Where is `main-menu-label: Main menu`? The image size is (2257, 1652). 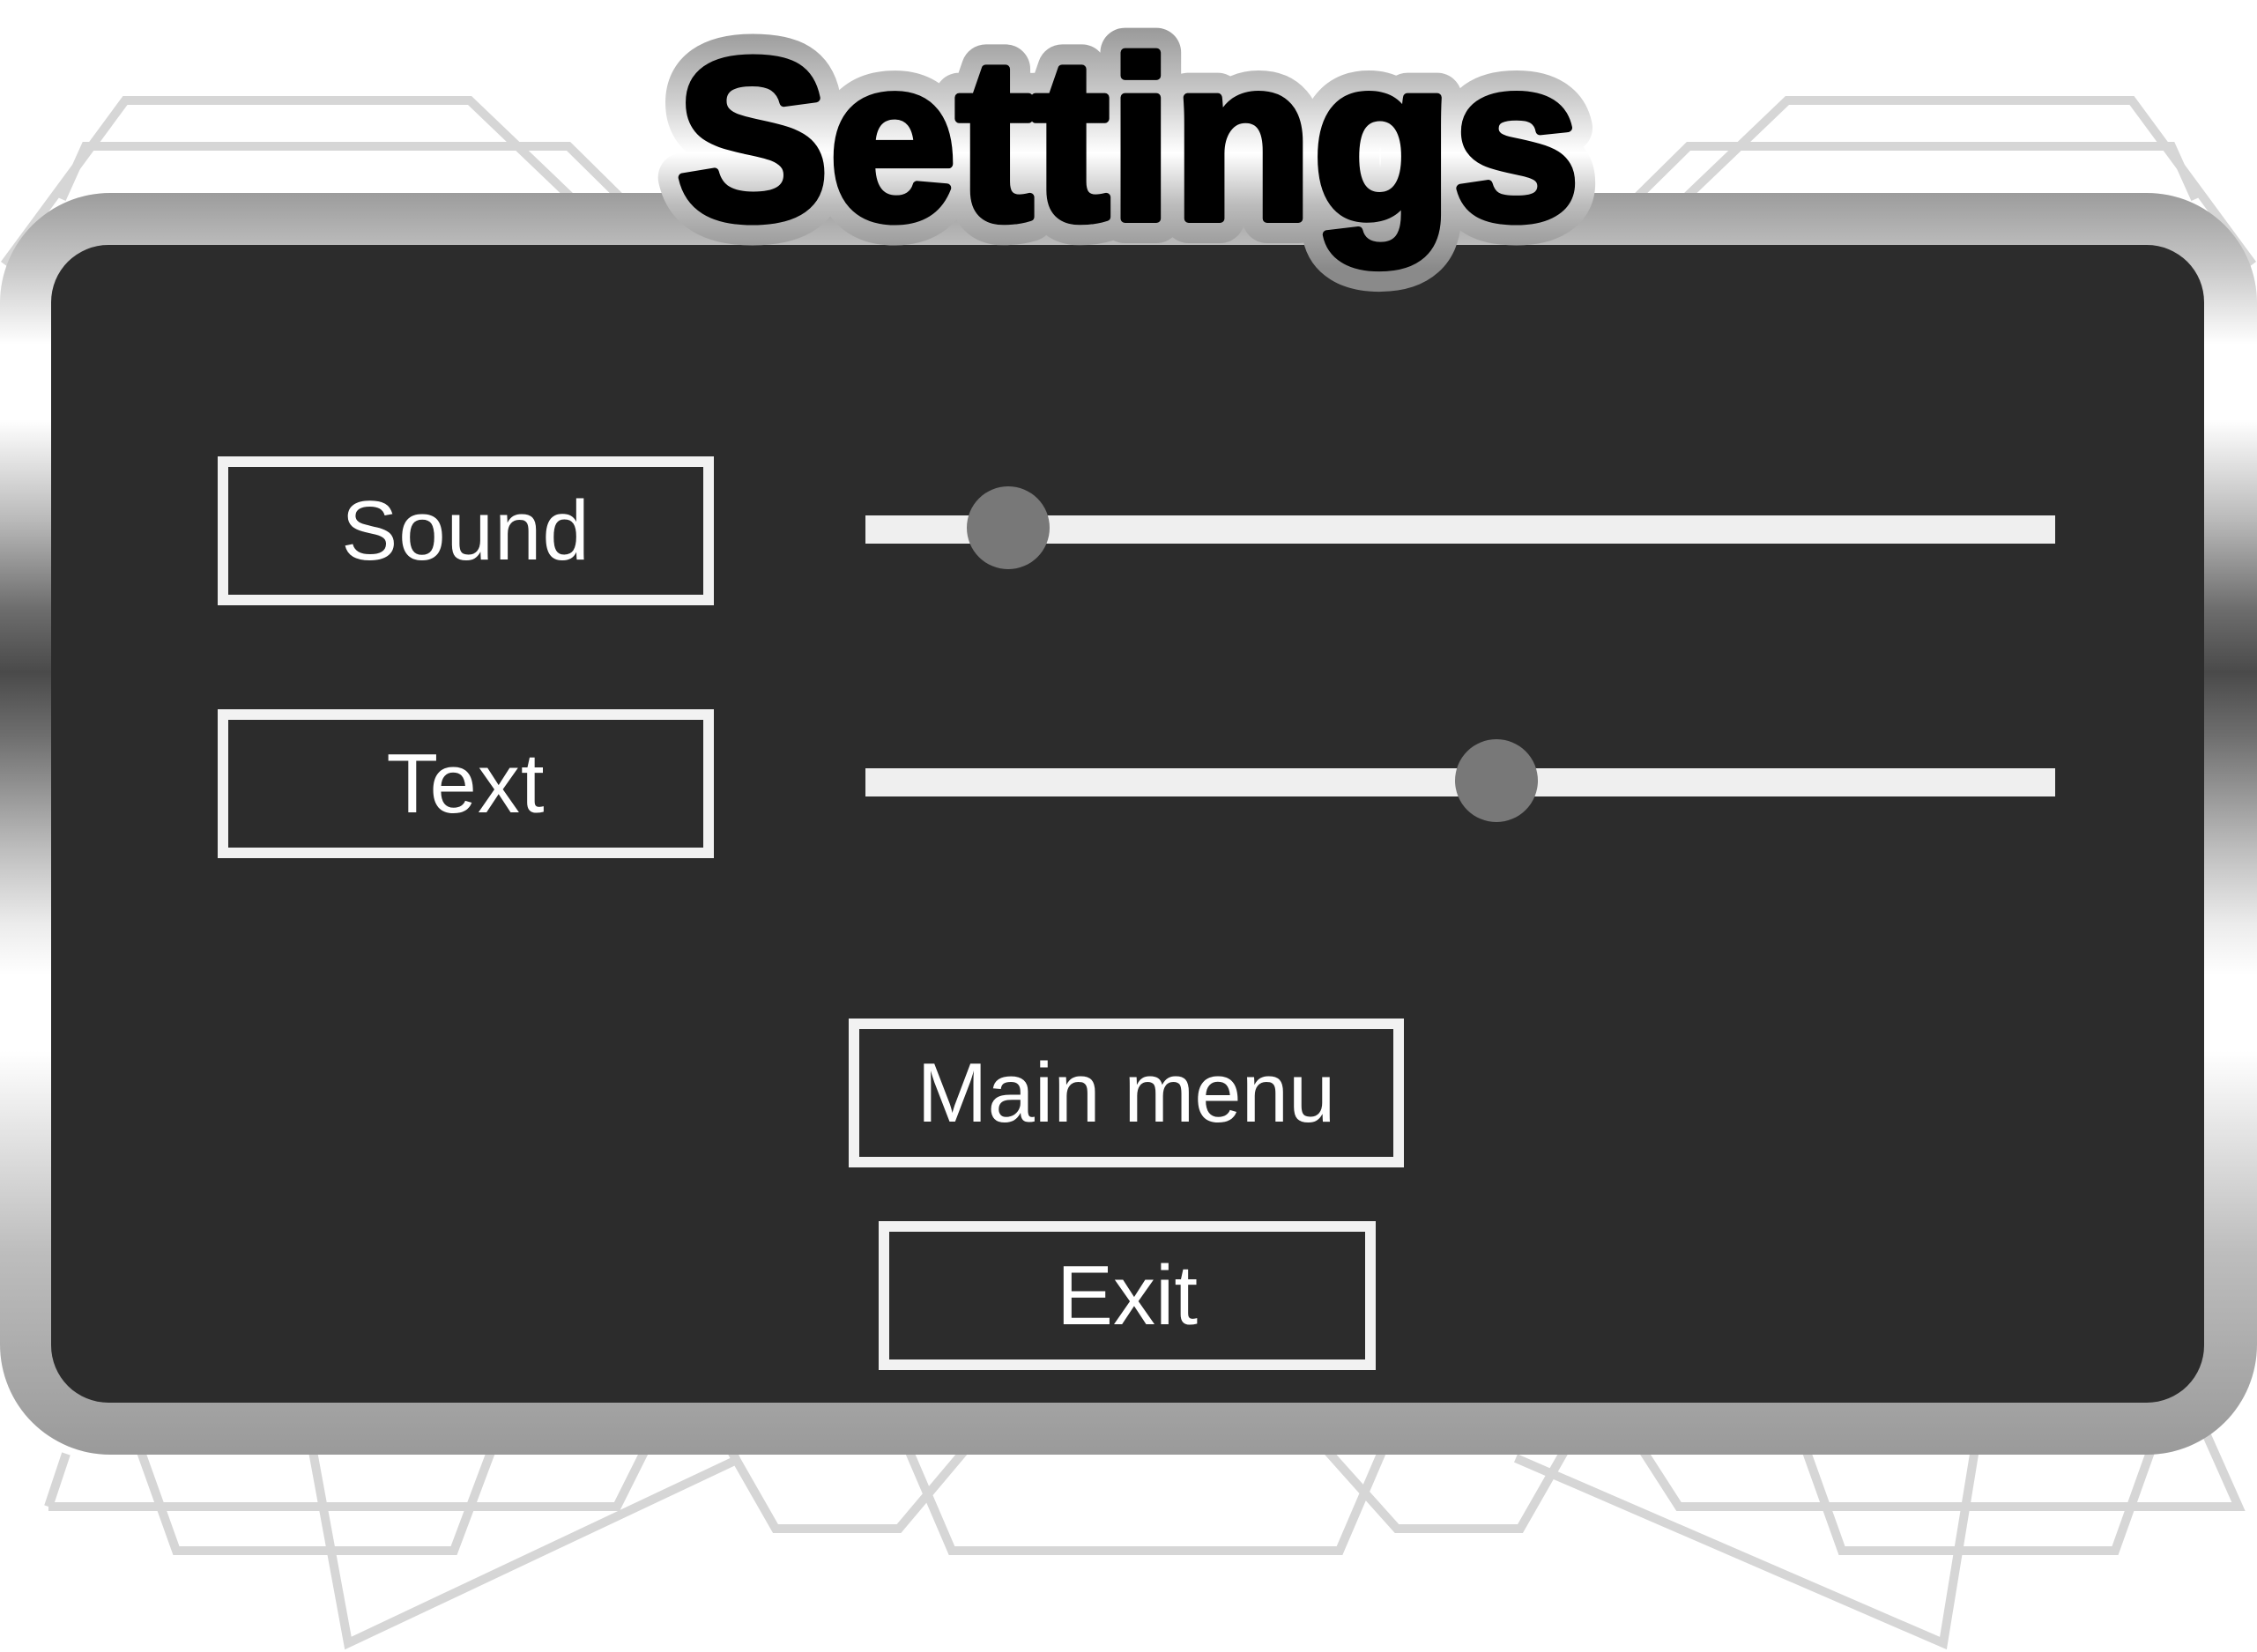
main-menu-label: Main menu is located at coordinates (1126, 1092).